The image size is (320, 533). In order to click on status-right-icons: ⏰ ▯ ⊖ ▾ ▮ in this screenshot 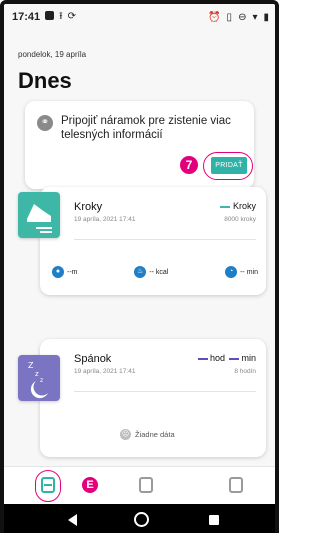, I will do `click(238, 17)`.